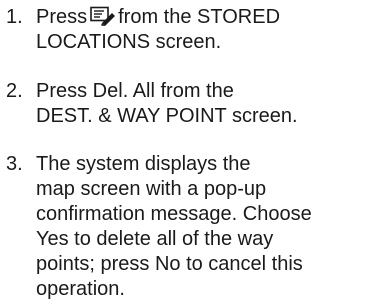  What do you see at coordinates (14, 17) in the screenshot?
I see `step-number: 1.` at bounding box center [14, 17].